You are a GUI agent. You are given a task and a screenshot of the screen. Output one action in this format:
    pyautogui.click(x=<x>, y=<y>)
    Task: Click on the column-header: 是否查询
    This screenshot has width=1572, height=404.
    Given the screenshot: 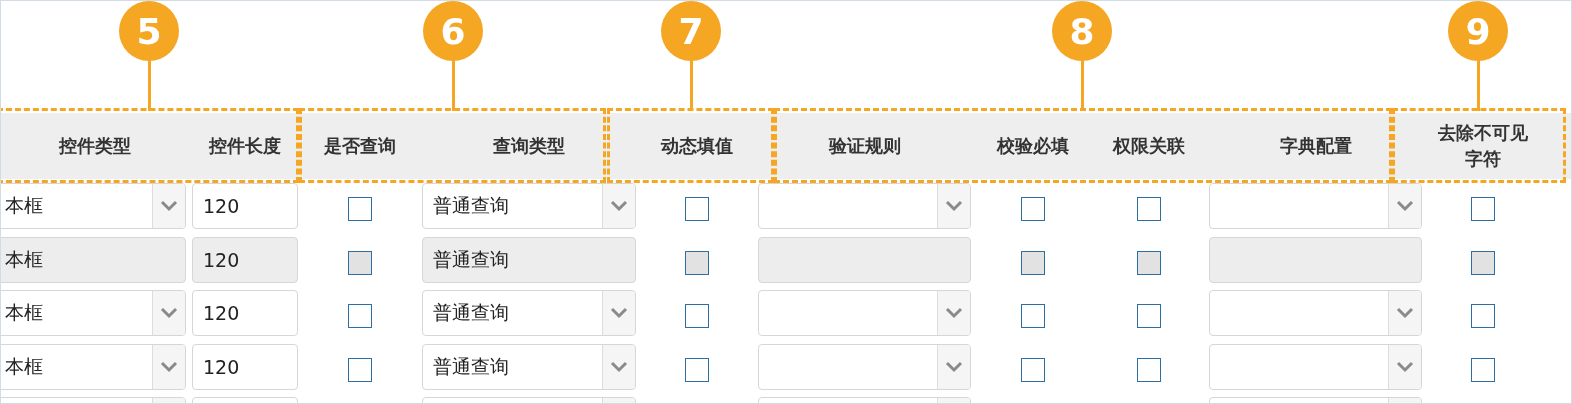 What is the action you would take?
    pyautogui.click(x=360, y=145)
    